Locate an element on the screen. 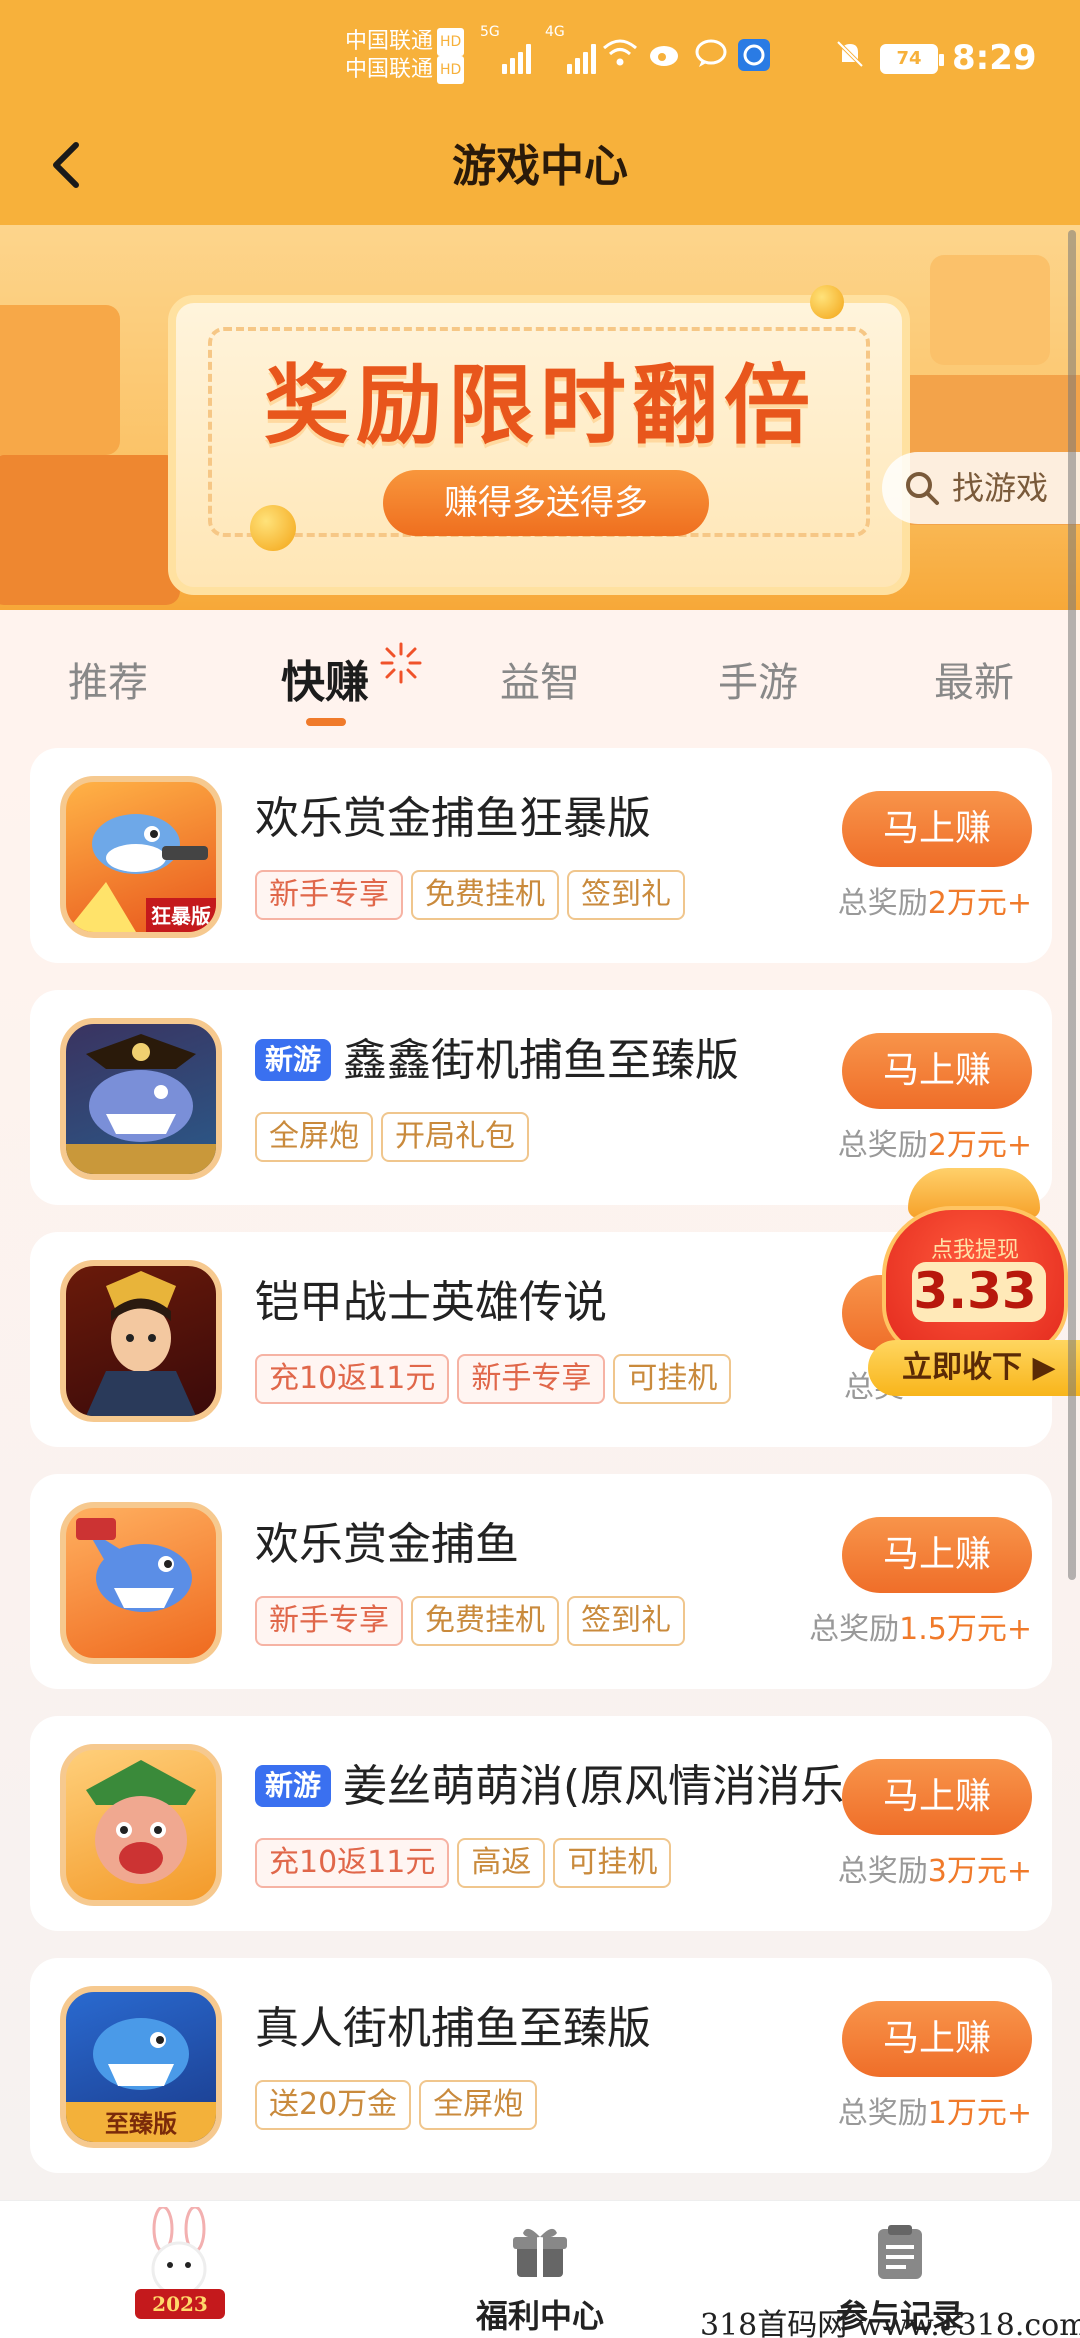 The image size is (1080, 2338). nav-welfare-center: 福利中心 is located at coordinates (540, 2269).